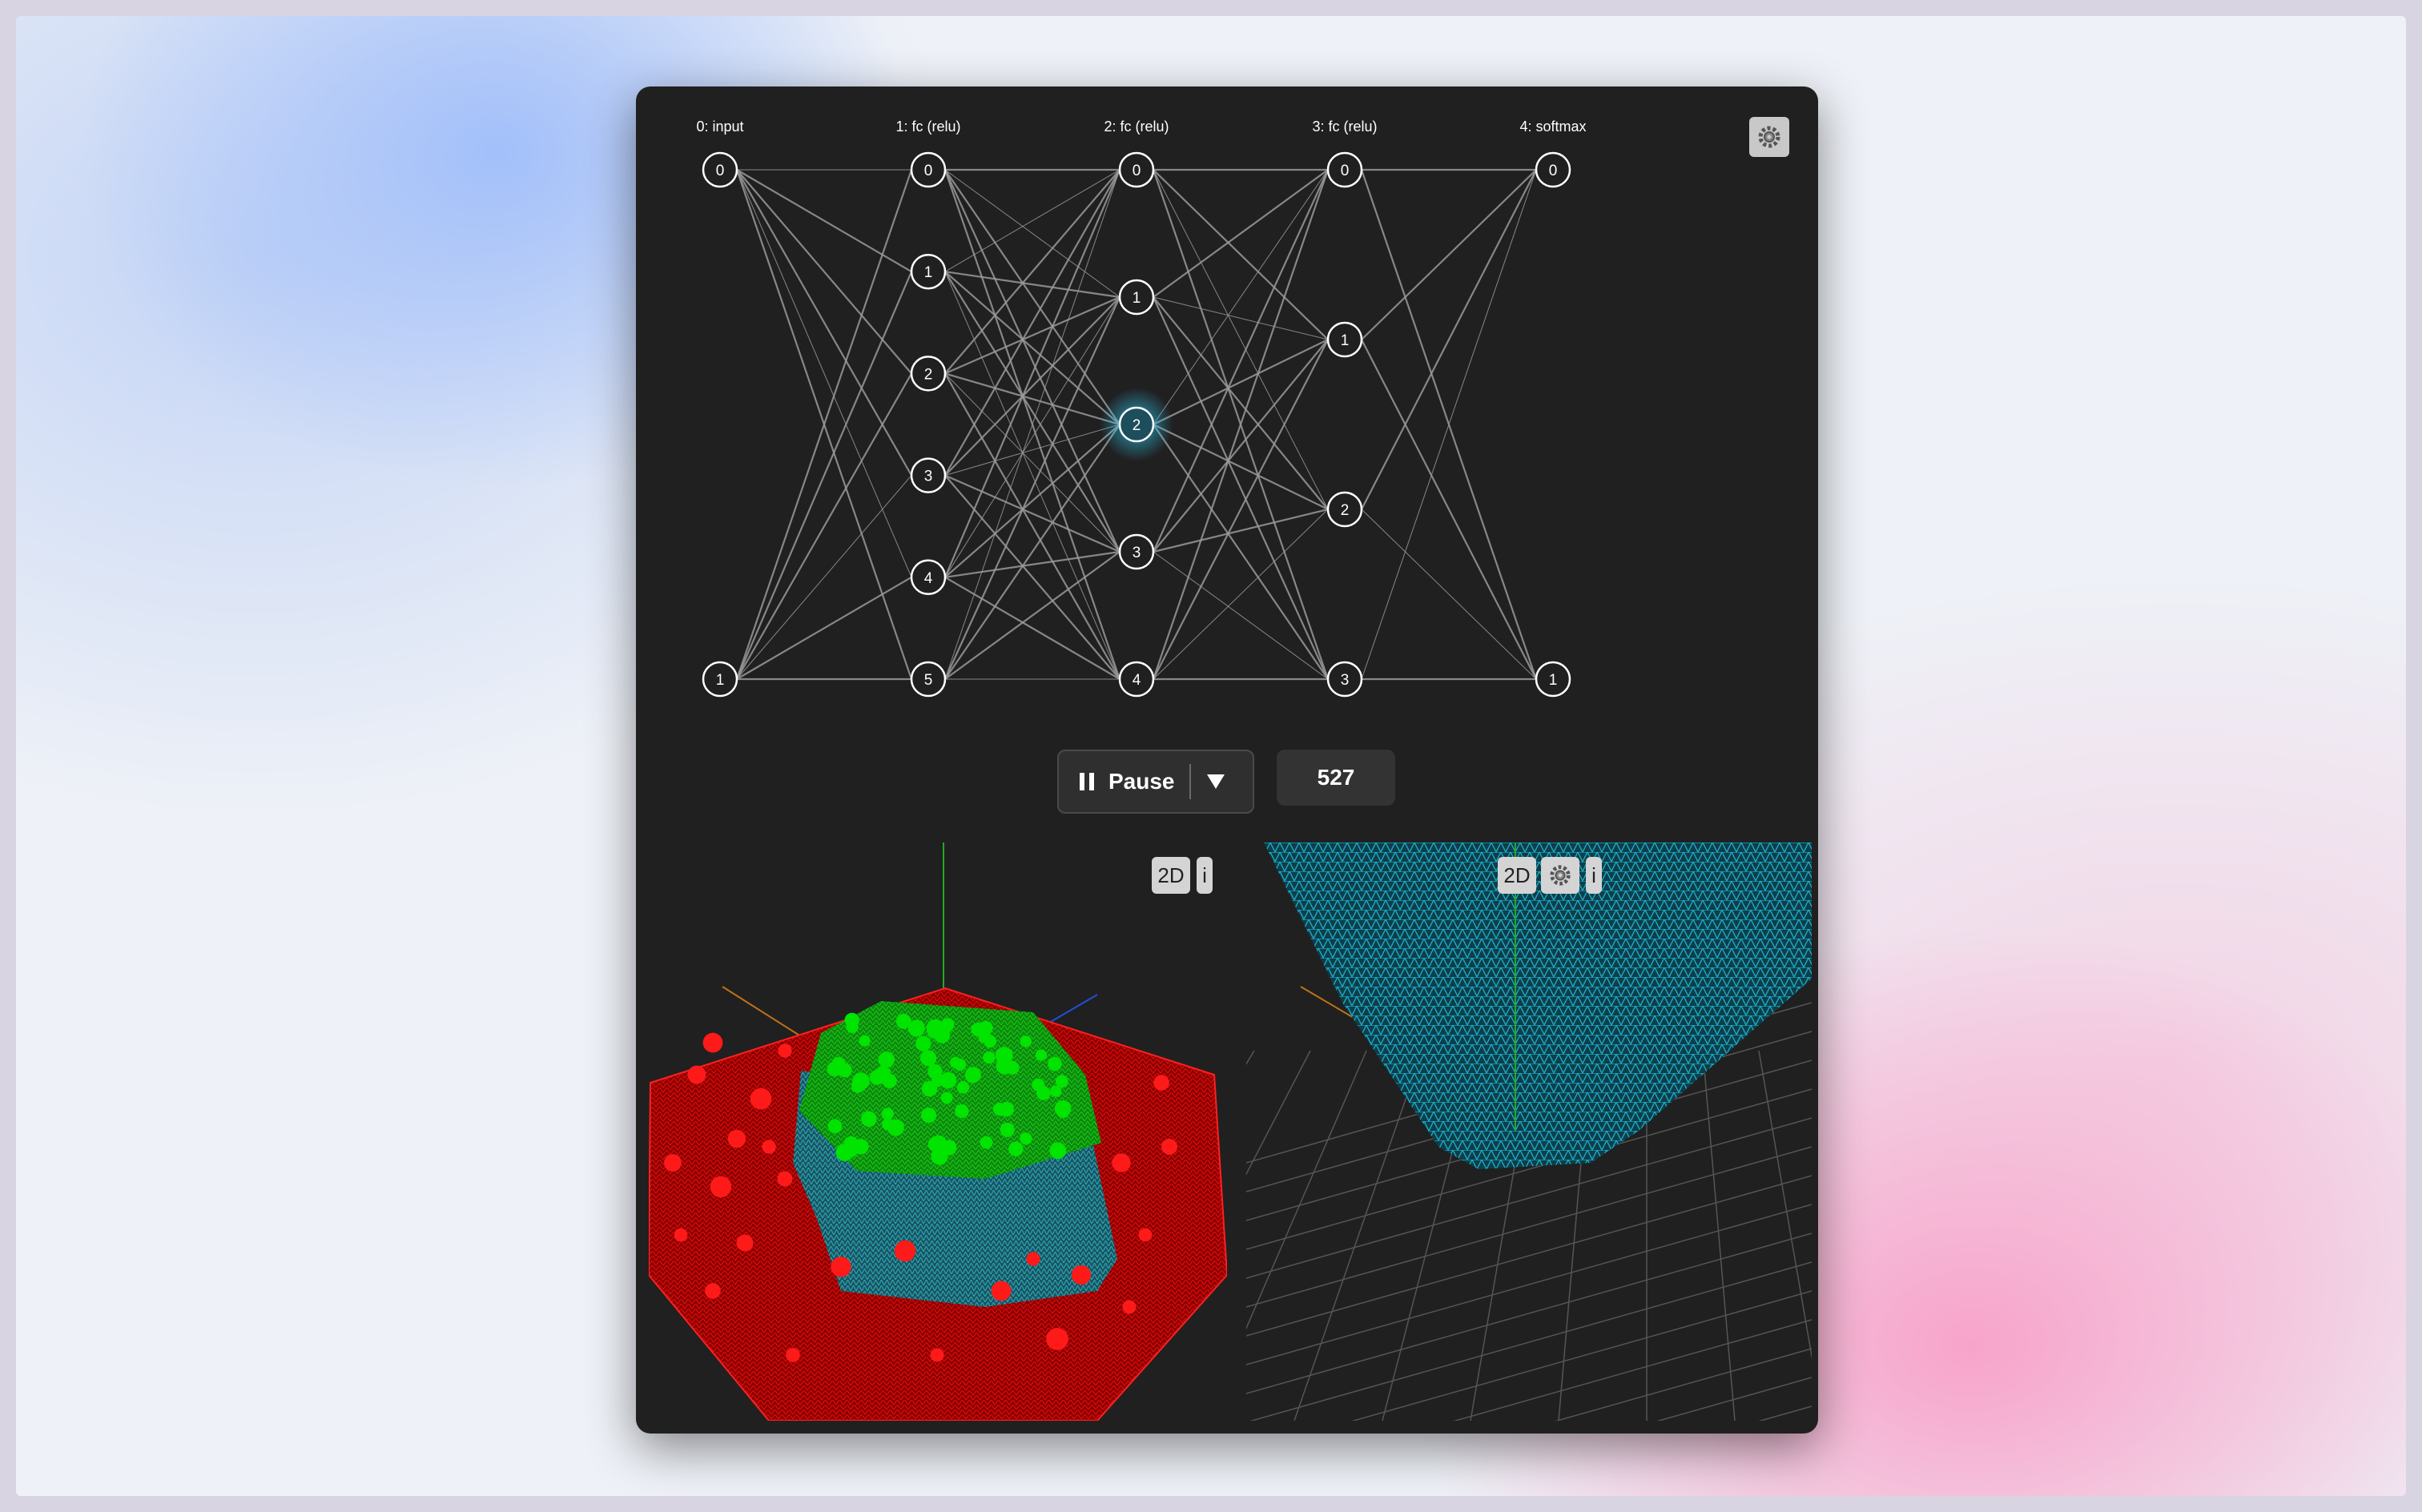 The width and height of the screenshot is (2422, 1512). What do you see at coordinates (1155, 782) in the screenshot?
I see `pause-button: Pause` at bounding box center [1155, 782].